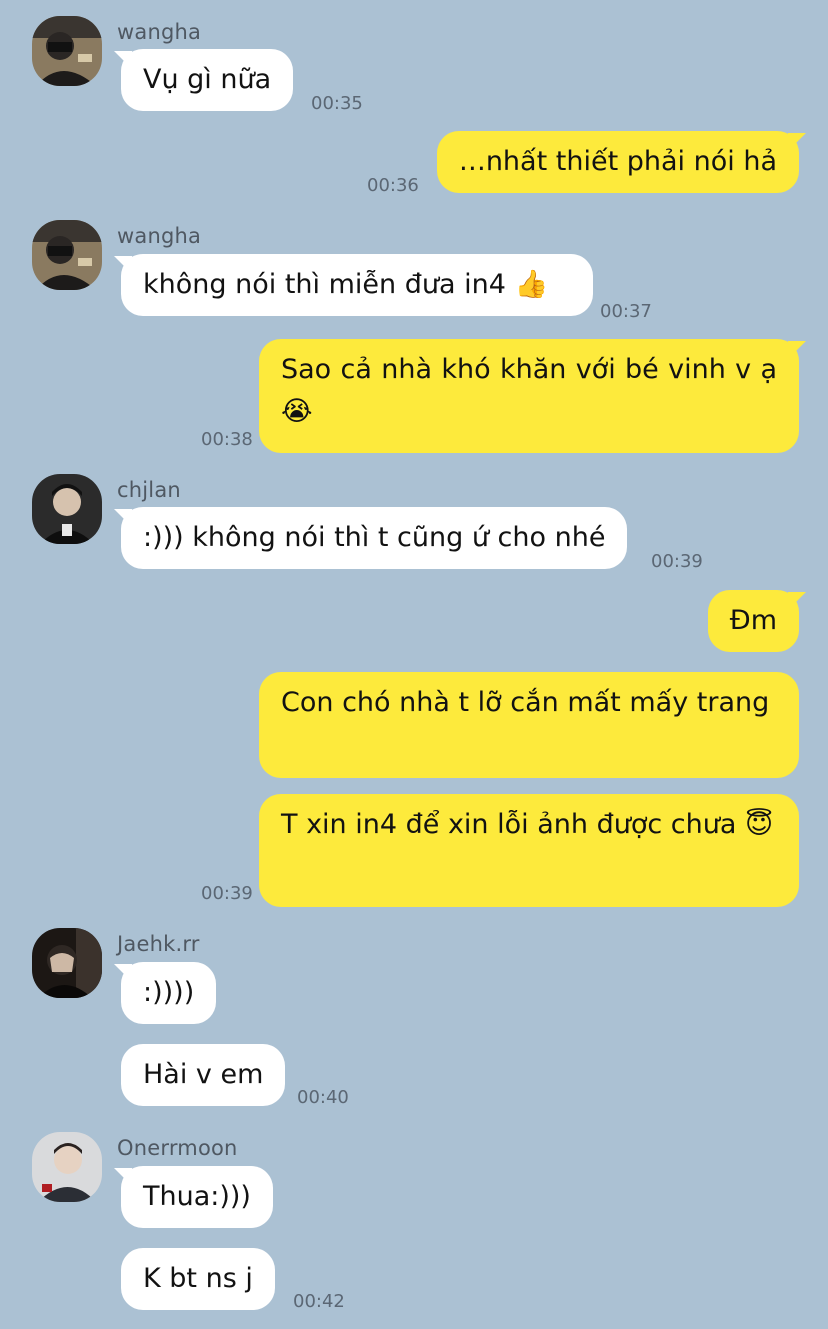 The height and width of the screenshot is (1329, 828). Describe the element at coordinates (319, 1301) in the screenshot. I see `message-time: 00:42` at that location.